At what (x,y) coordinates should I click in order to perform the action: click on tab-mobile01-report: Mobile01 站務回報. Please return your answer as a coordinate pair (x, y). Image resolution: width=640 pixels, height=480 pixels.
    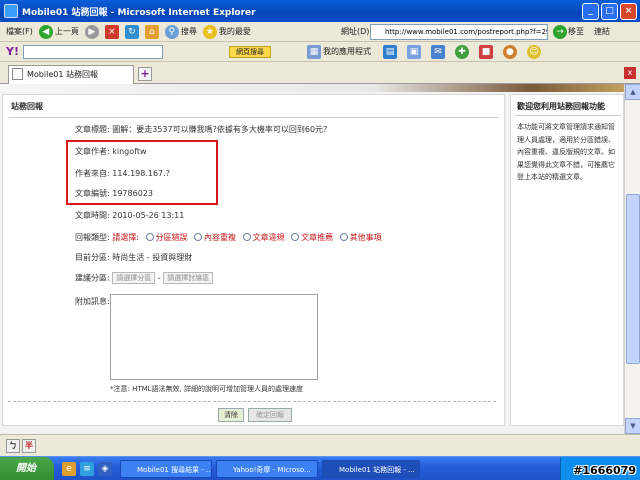
    Looking at the image, I should click on (71, 74).